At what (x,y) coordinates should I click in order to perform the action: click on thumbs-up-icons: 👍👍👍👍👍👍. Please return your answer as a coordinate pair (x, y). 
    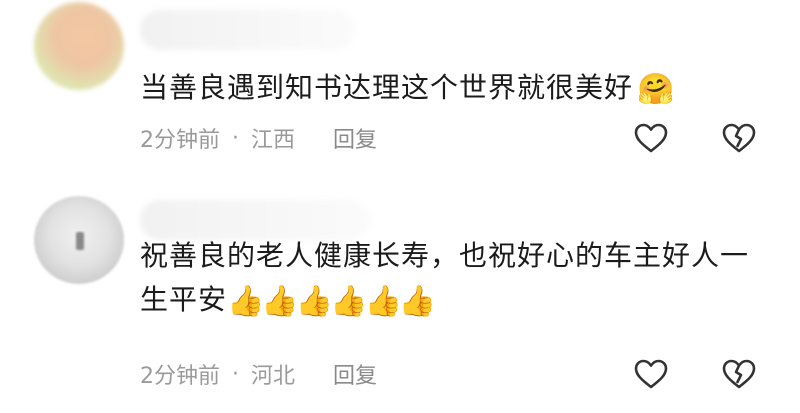
    Looking at the image, I should click on (332, 302).